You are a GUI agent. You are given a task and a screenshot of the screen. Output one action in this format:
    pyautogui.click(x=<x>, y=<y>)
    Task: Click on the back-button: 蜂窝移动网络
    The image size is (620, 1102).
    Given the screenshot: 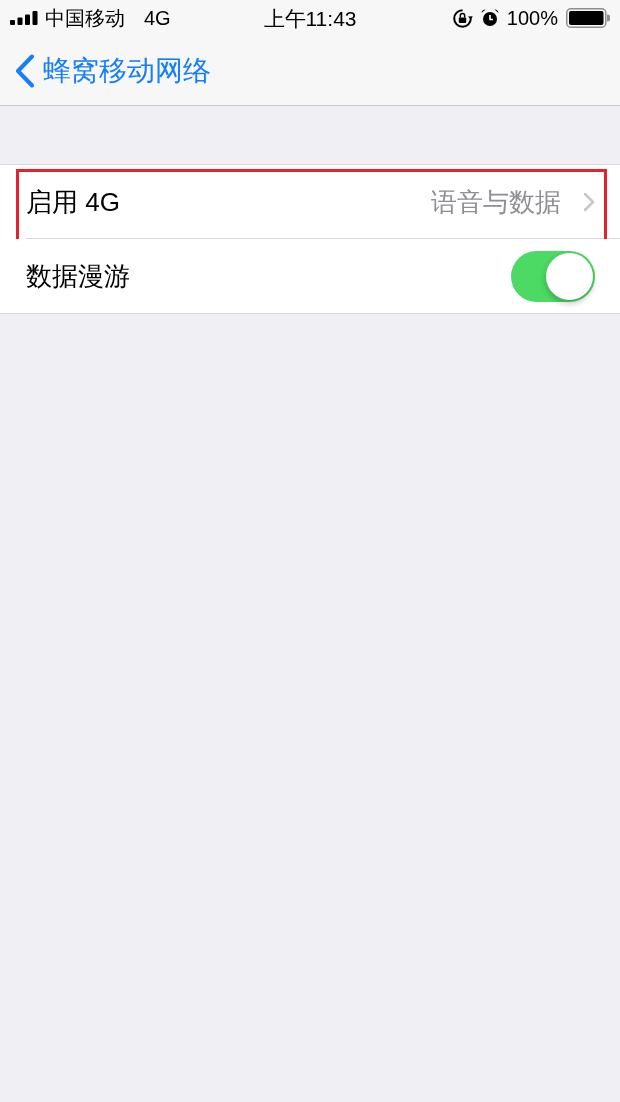 What is the action you would take?
    pyautogui.click(x=113, y=70)
    